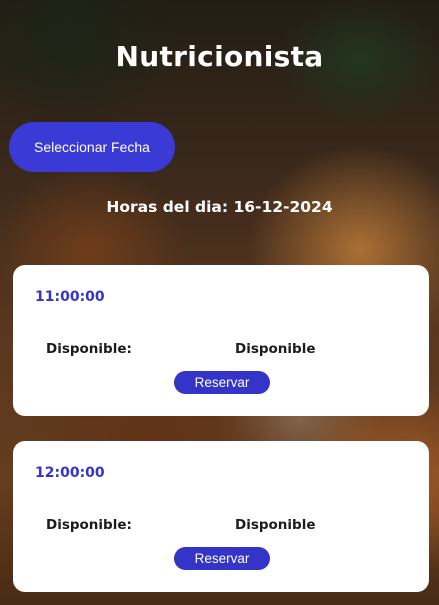 This screenshot has height=605, width=439. Describe the element at coordinates (219, 207) in the screenshot. I see `hours-heading: Horas del dia: 16-12-2024` at that location.